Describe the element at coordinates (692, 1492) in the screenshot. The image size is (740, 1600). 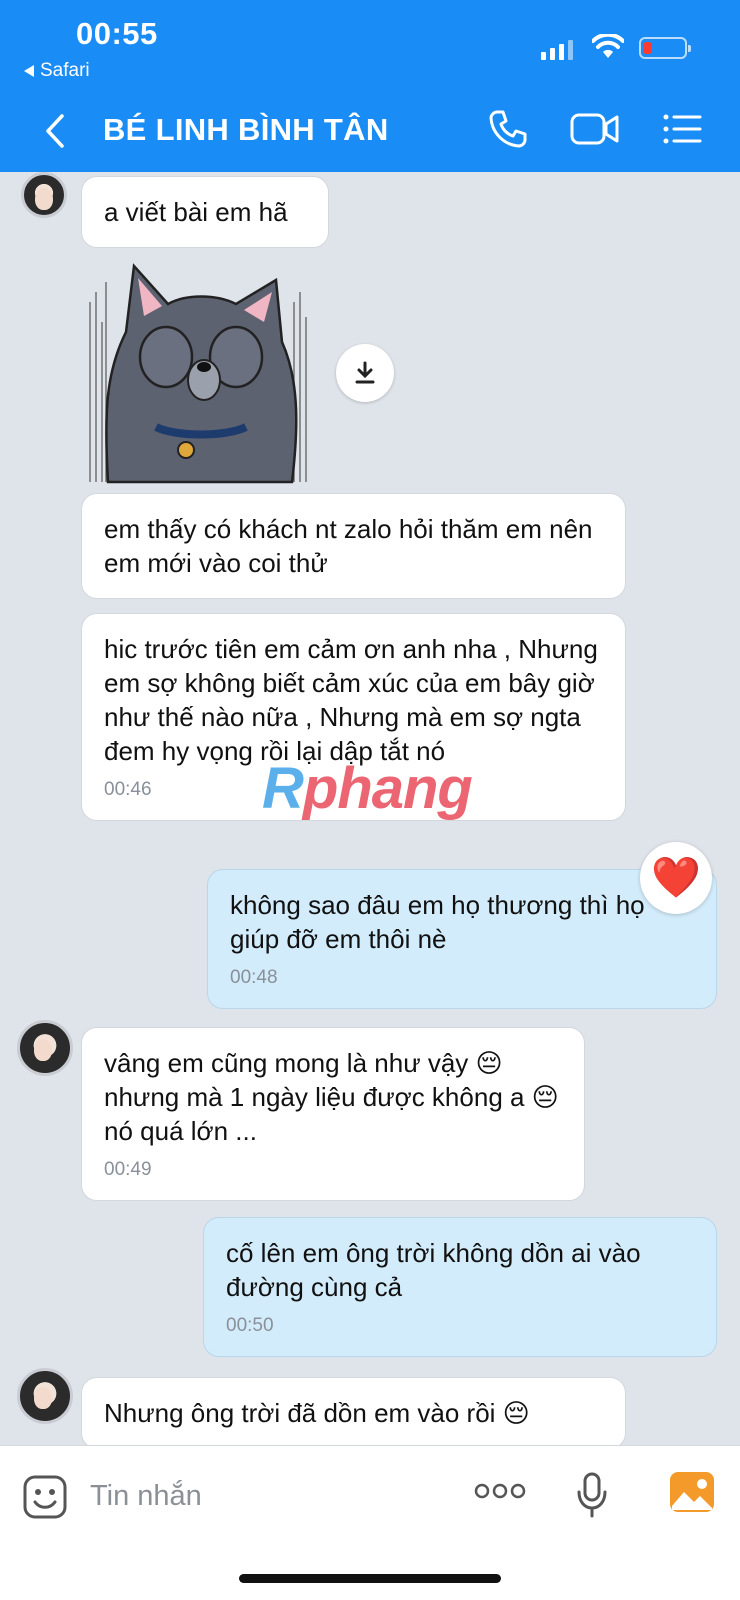
I see `image-gallery-icon` at that location.